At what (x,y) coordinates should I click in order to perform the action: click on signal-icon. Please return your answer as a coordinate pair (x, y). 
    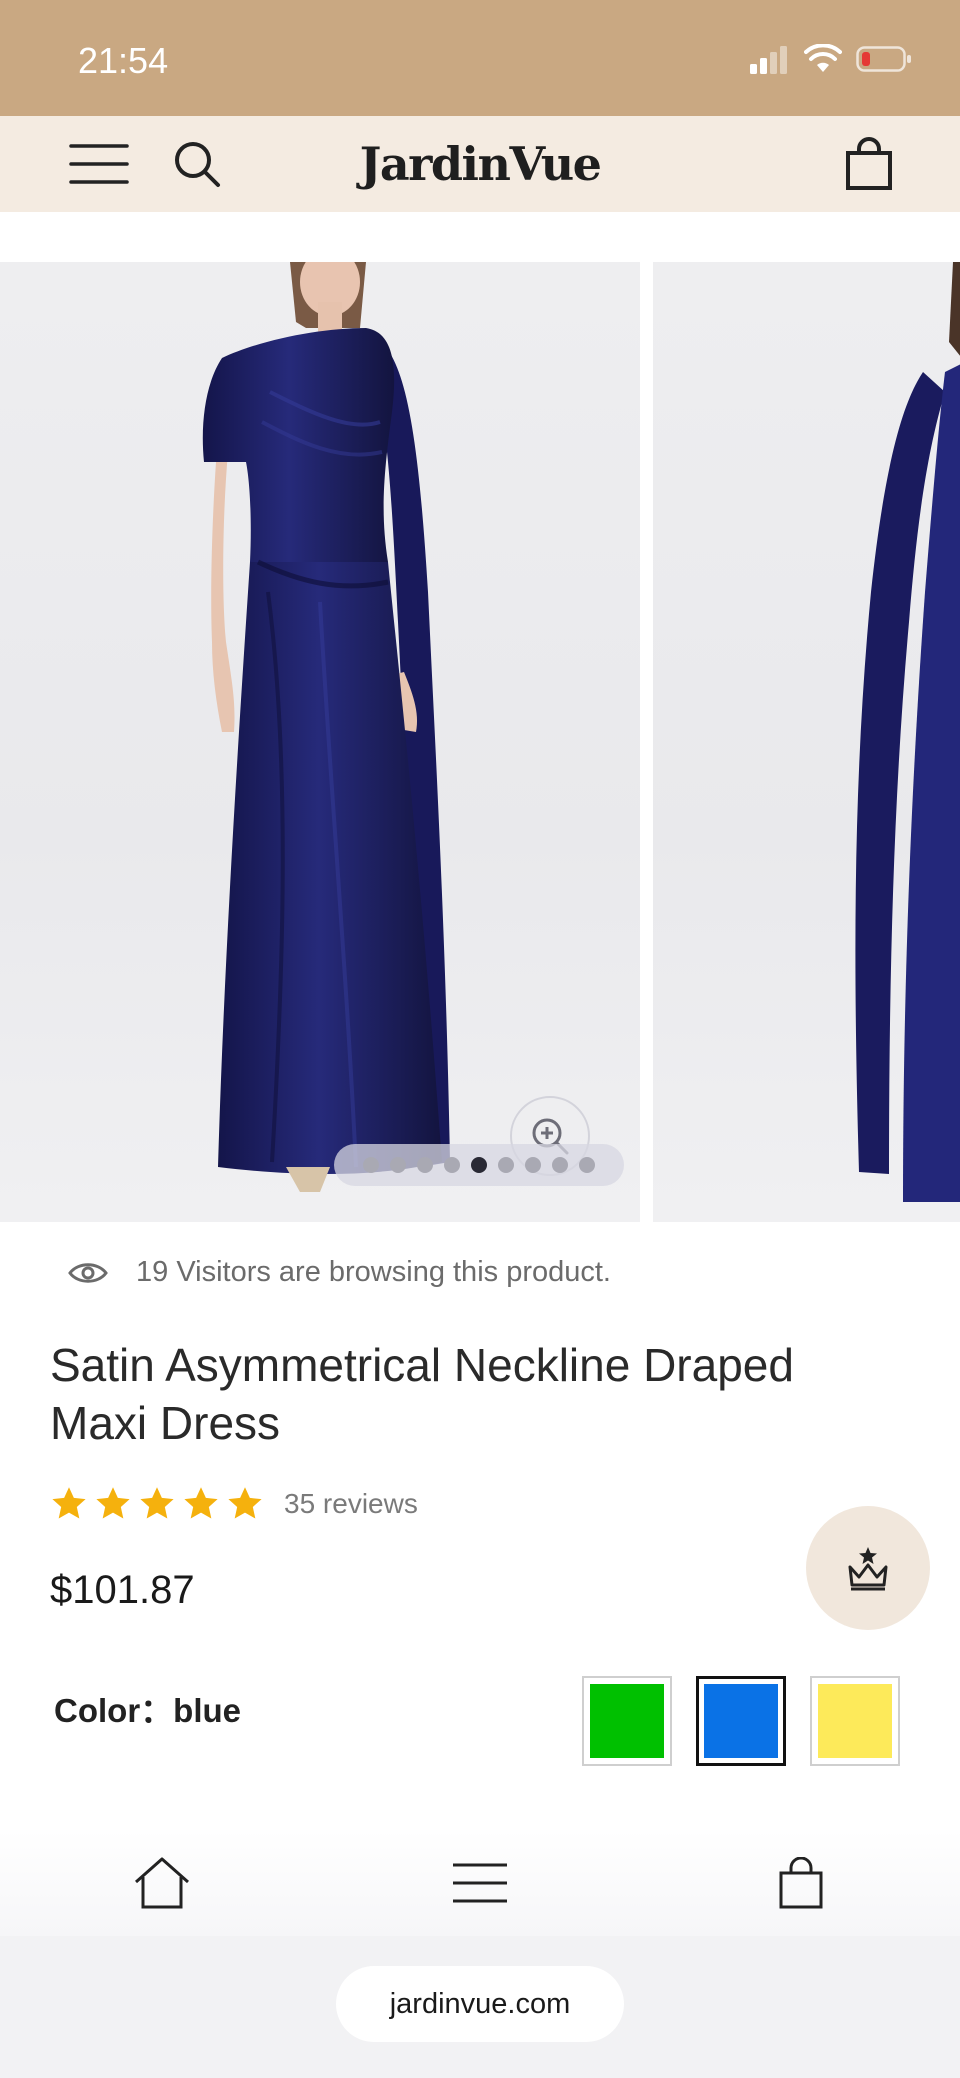
    Looking at the image, I should click on (770, 61).